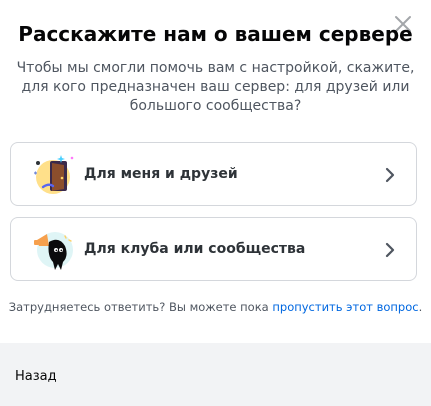 The height and width of the screenshot is (406, 431). I want to click on skip-question-link: пропустить этот вопрос, so click(345, 307).